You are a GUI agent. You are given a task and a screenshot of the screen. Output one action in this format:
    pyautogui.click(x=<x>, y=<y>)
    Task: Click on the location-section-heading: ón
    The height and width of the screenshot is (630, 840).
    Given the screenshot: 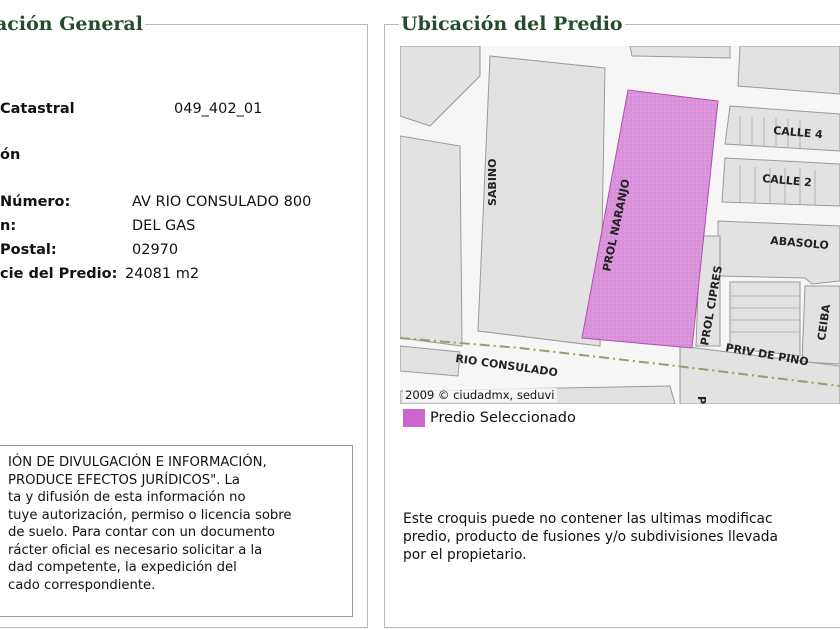 What is the action you would take?
    pyautogui.click(x=10, y=155)
    